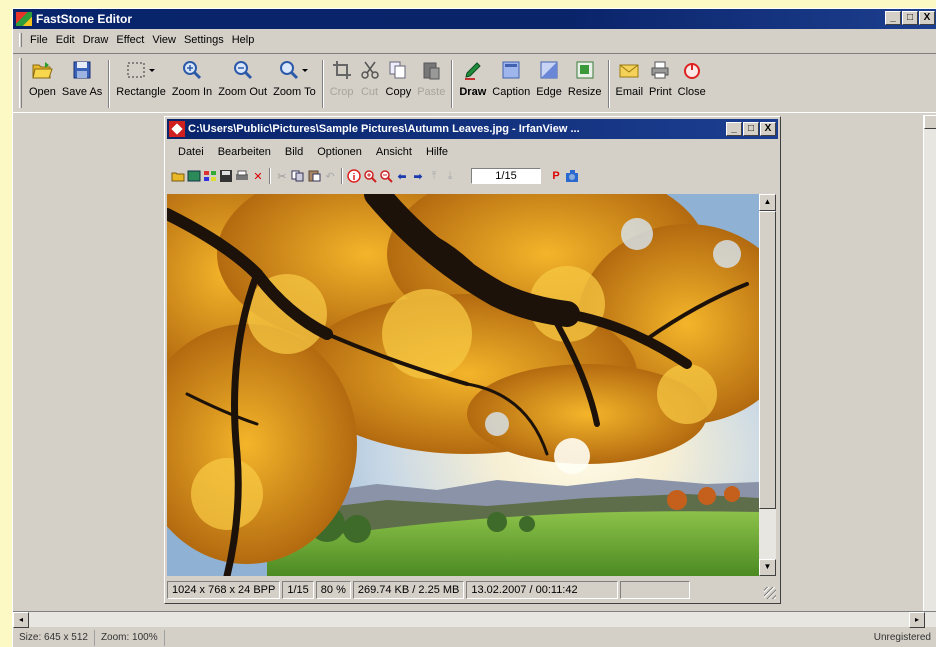 This screenshot has width=936, height=647. I want to click on copy-icon, so click(398, 70).